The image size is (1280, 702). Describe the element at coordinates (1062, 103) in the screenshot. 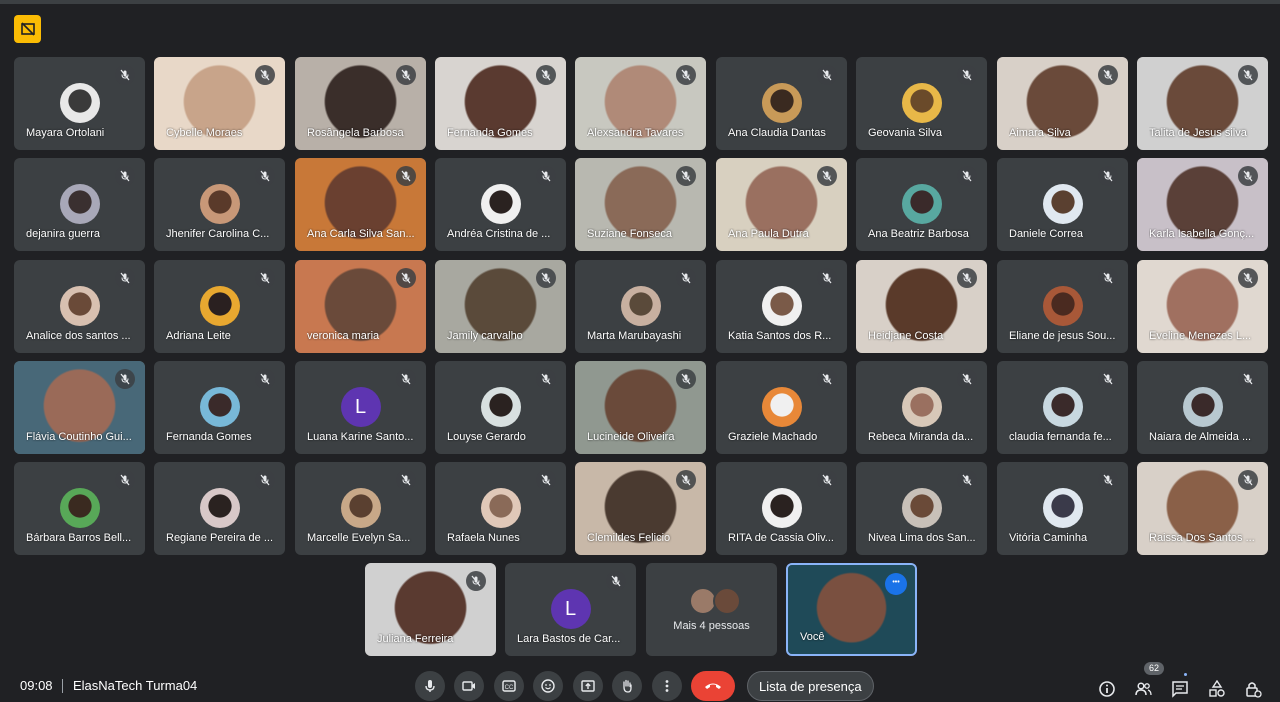

I see `participant-tile: Aimara Silva` at that location.